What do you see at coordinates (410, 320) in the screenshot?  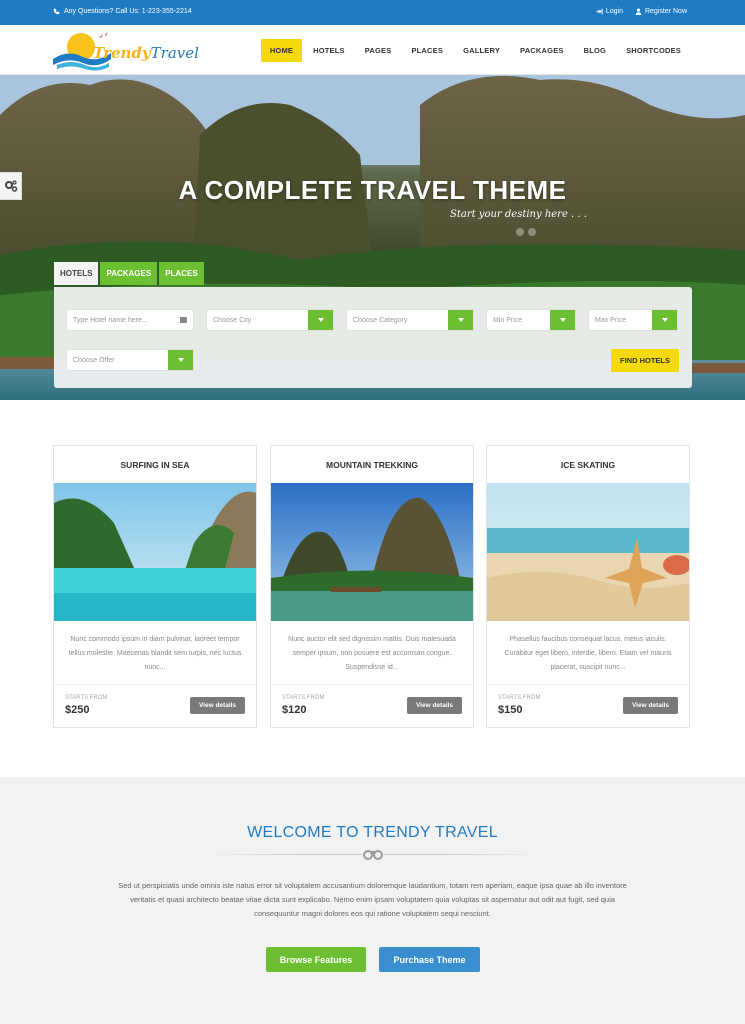 I see `category-select: Choose Category` at bounding box center [410, 320].